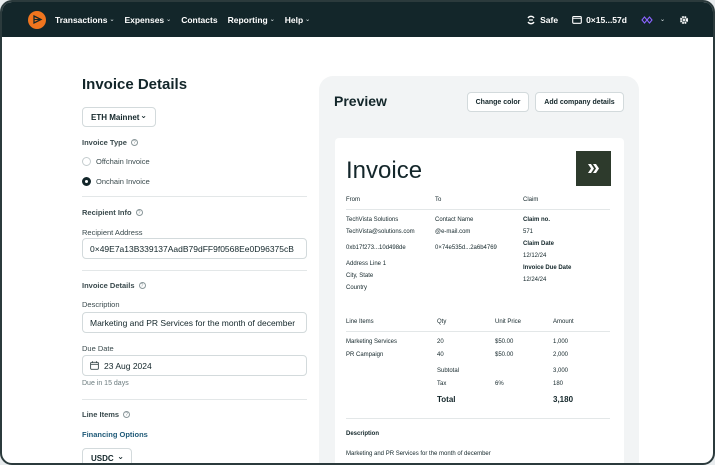 This screenshot has width=715, height=465. I want to click on radio-circle-selected, so click(86, 181).